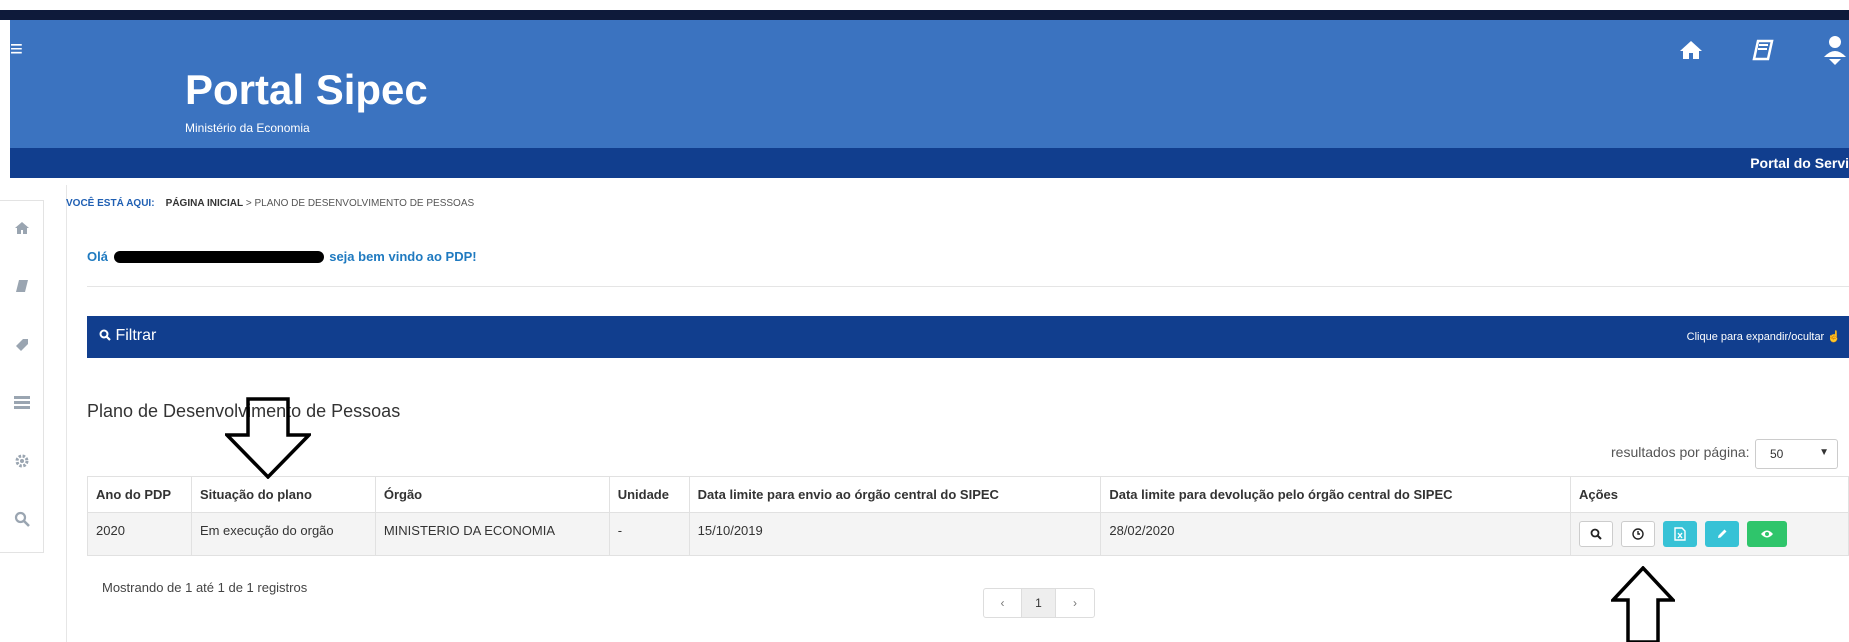  I want to click on records-summary: Mostrando de 1 até 1 de 1 registros, so click(205, 587).